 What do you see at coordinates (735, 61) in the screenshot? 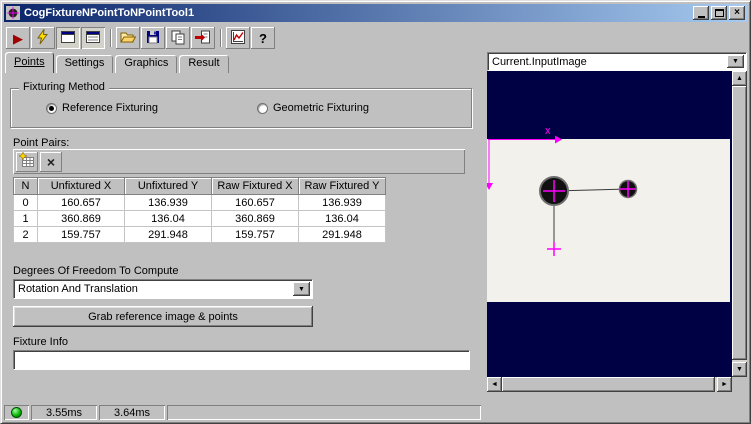
I see `image-source-dropdown-button: ▼` at bounding box center [735, 61].